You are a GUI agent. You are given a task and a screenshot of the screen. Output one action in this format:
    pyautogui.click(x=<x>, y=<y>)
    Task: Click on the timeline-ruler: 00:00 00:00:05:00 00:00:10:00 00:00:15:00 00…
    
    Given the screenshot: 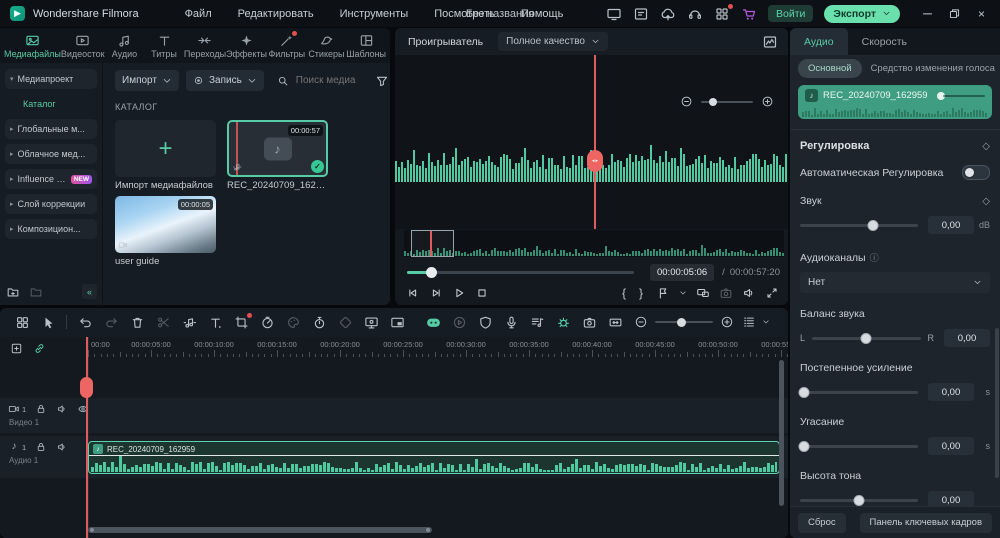 What is the action you would take?
    pyautogui.click(x=438, y=348)
    